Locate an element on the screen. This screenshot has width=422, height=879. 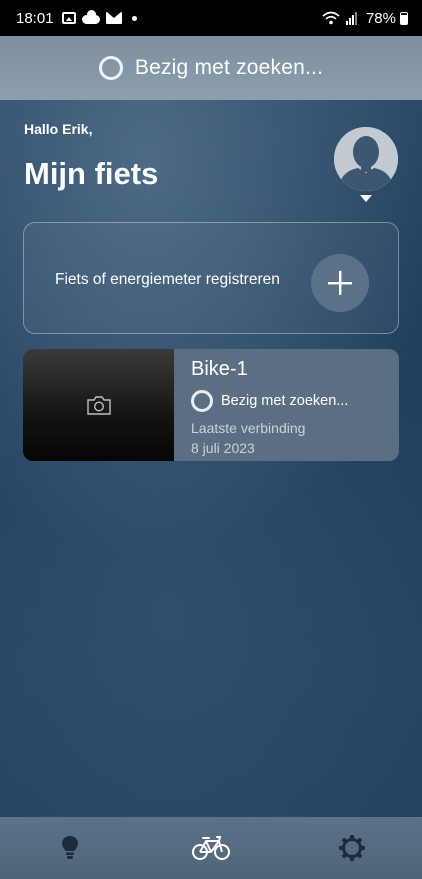
avatar-dropdown-caret-icon is located at coordinates (366, 198).